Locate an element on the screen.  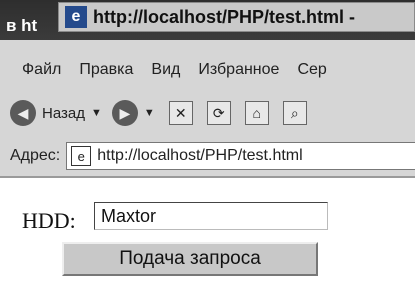
home-icon: ⌂ is located at coordinates (256, 113).